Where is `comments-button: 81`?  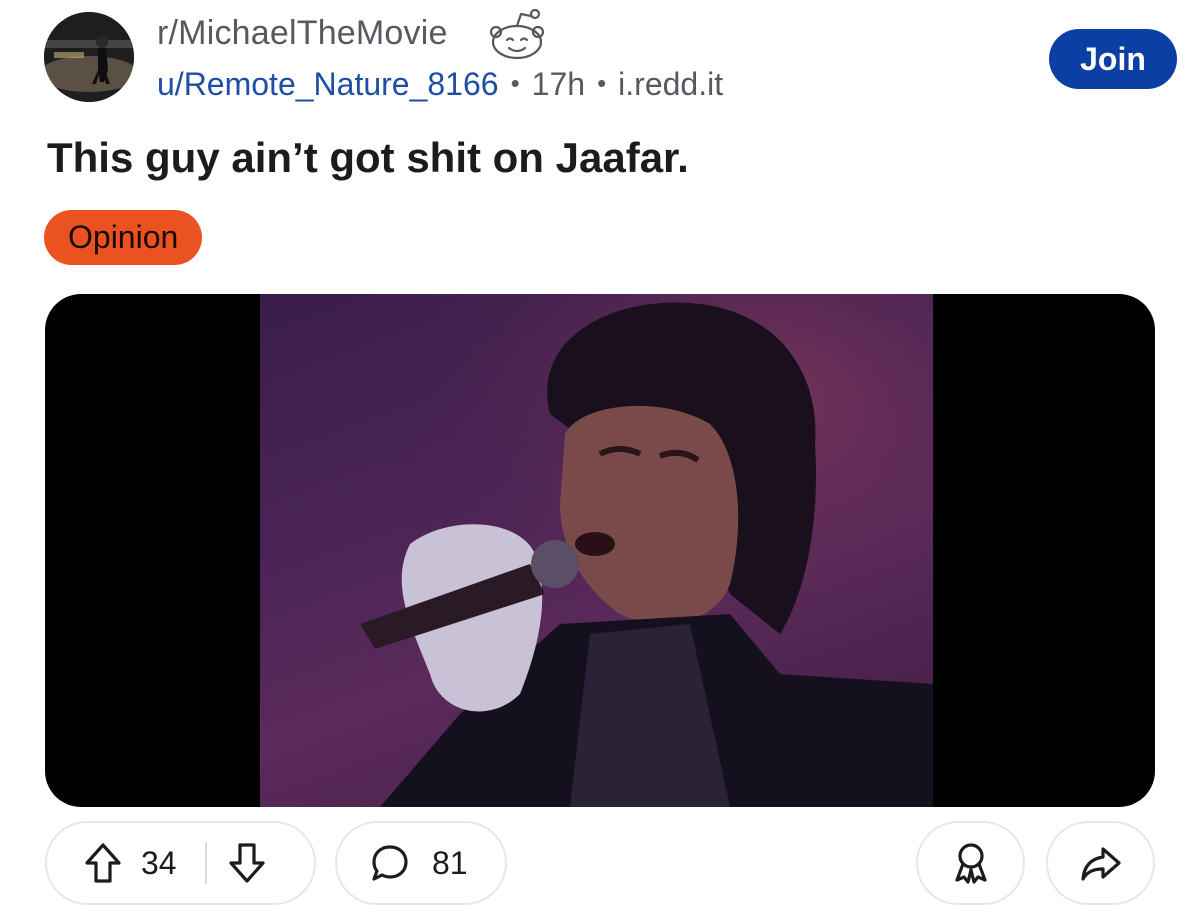 comments-button: 81 is located at coordinates (421, 863).